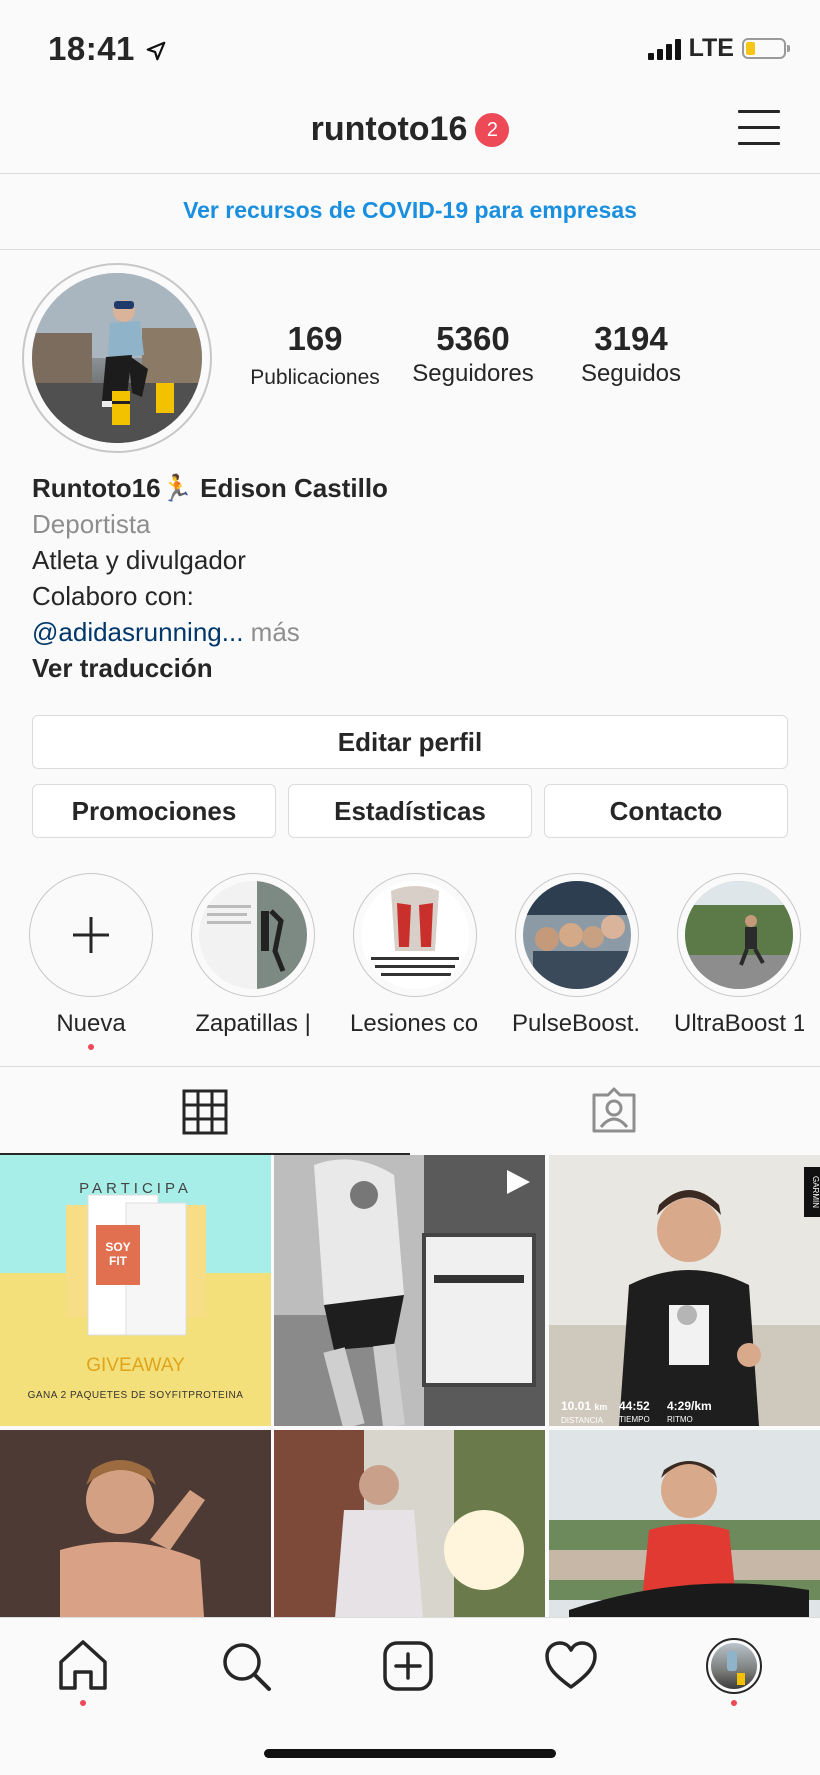 The height and width of the screenshot is (1775, 820). Describe the element at coordinates (155, 51) in the screenshot. I see `location-arrow-icon` at that location.